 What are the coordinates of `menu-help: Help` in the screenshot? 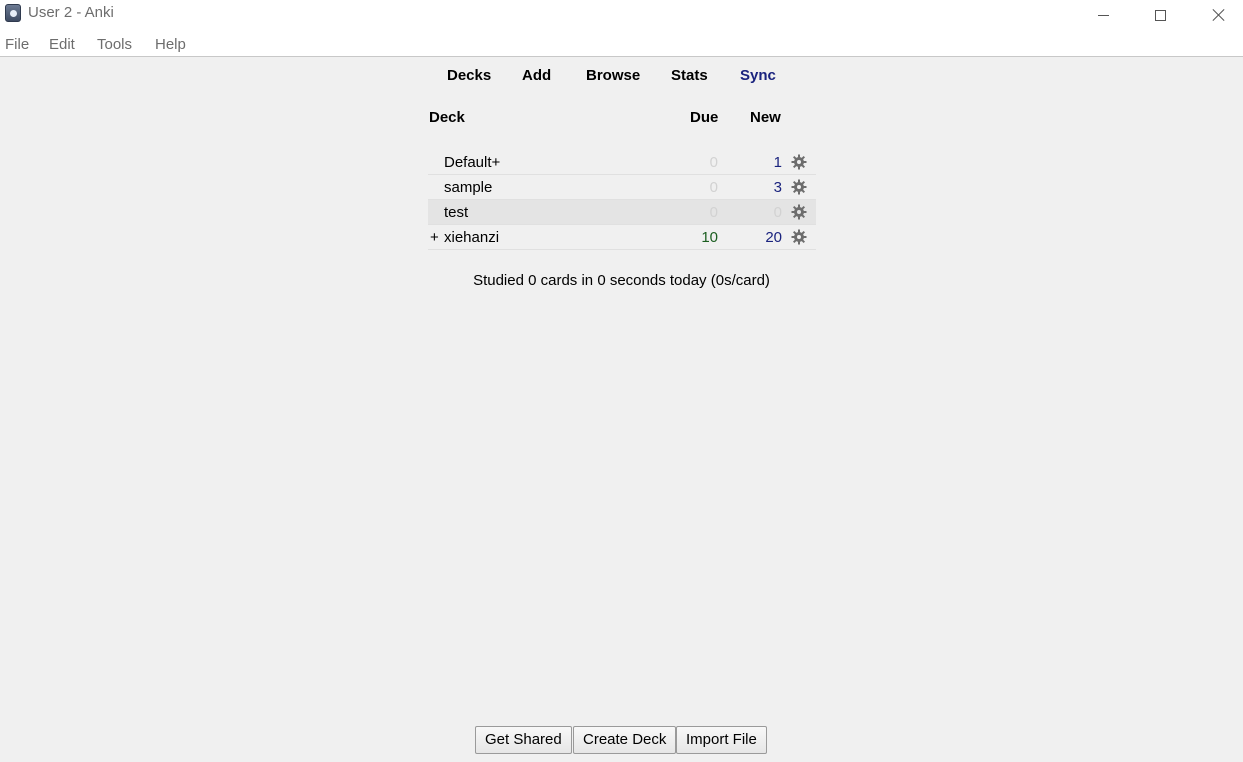 It's located at (170, 44).